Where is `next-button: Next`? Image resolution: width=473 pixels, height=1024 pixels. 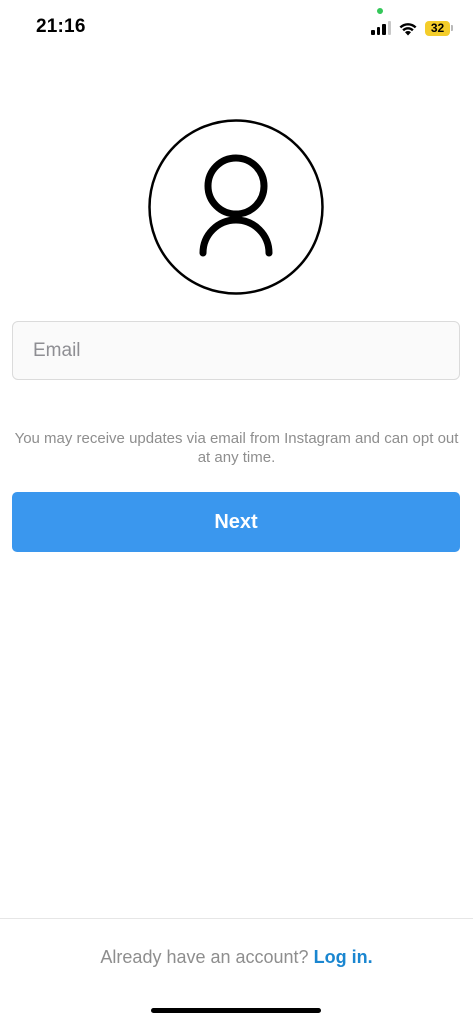 next-button: Next is located at coordinates (236, 522).